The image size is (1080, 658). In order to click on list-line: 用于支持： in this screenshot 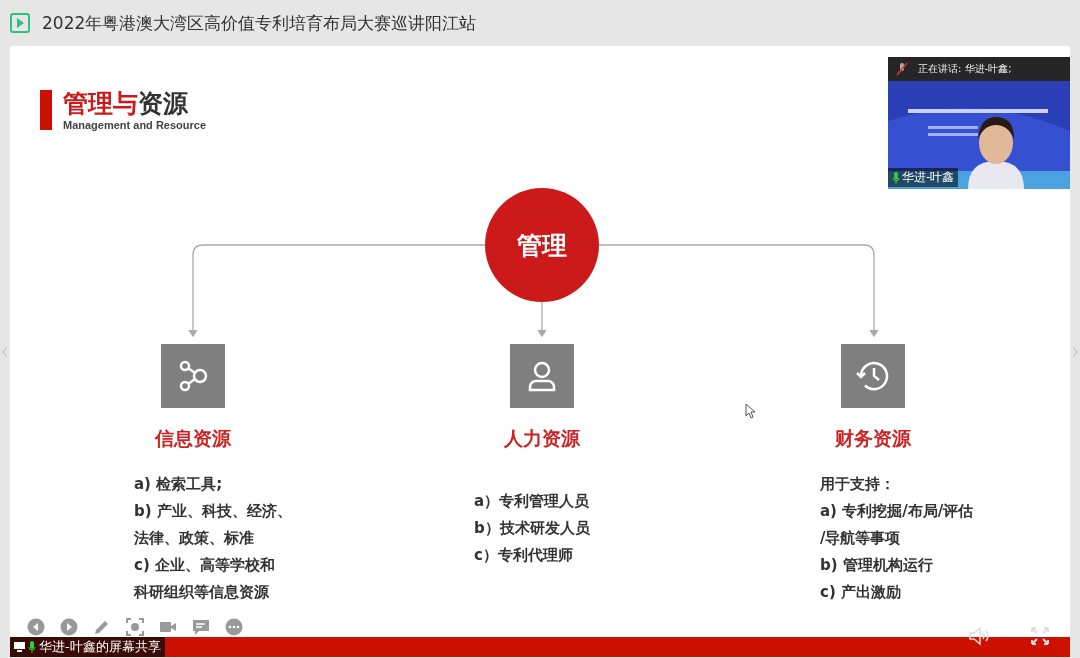, I will do `click(858, 484)`.